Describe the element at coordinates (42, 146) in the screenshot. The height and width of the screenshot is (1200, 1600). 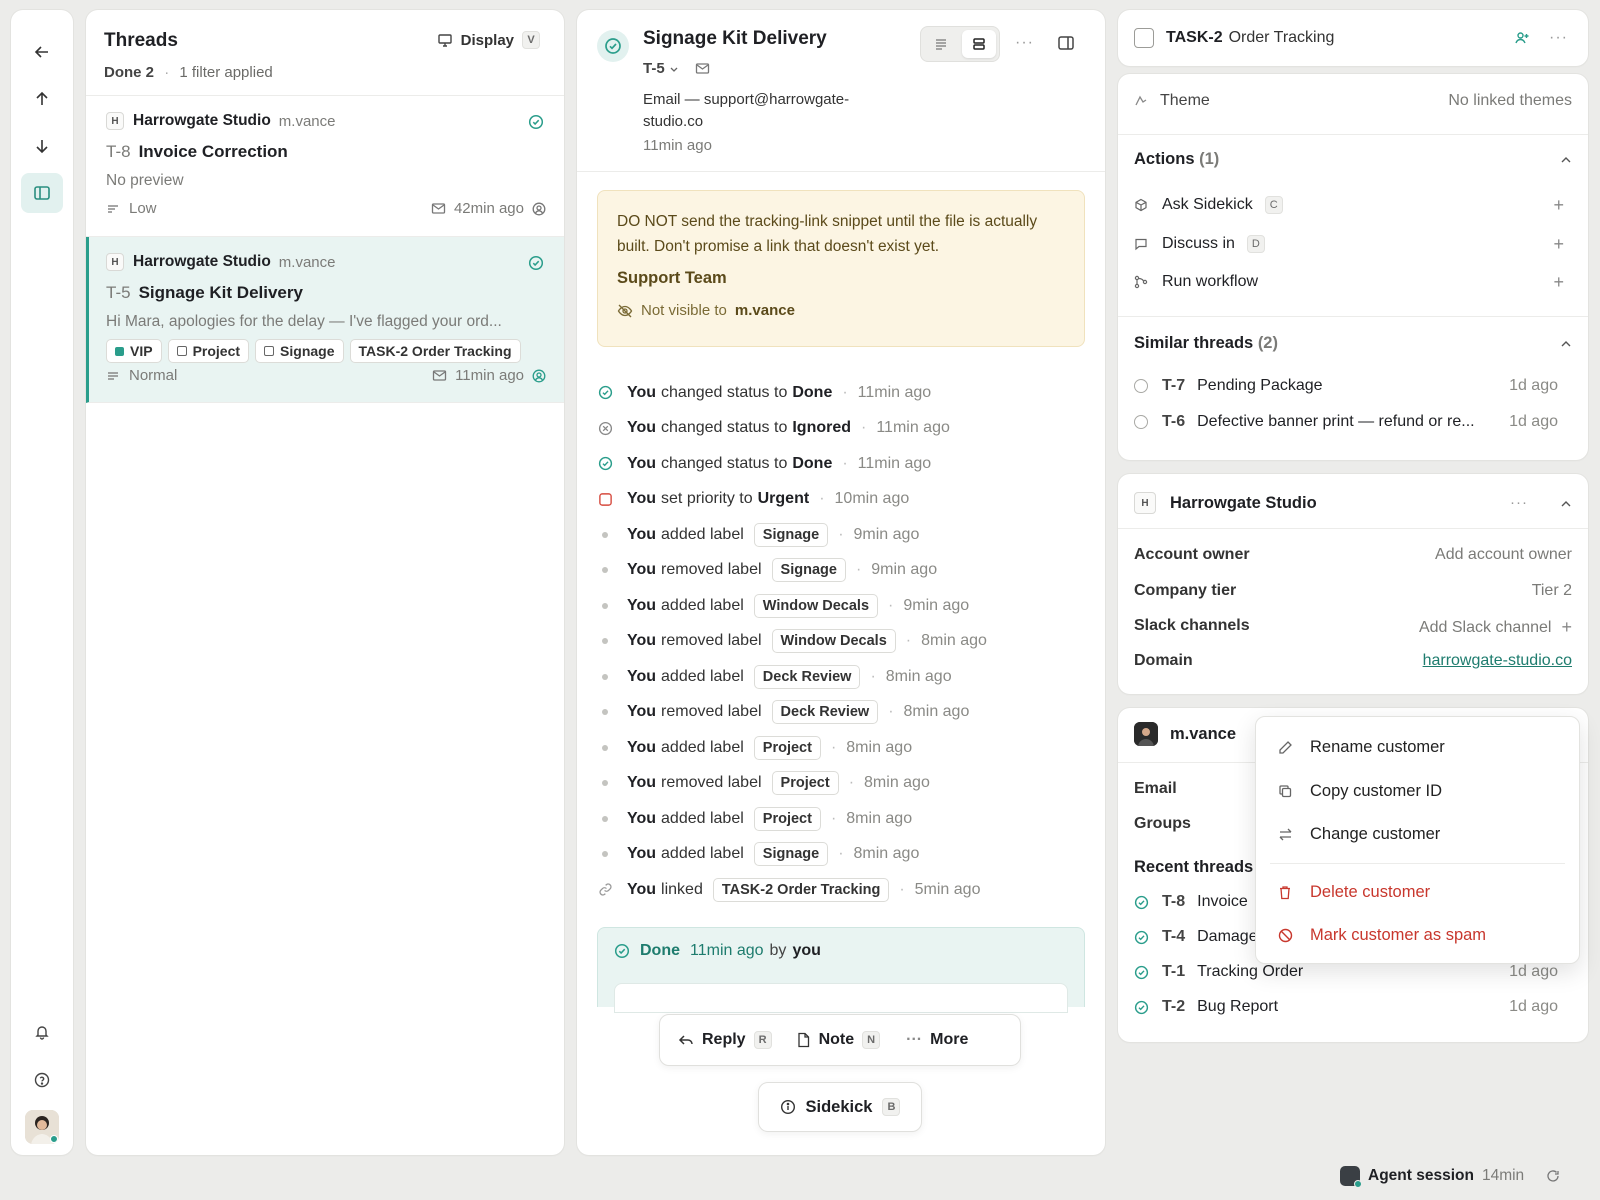
I see `next-thread-button` at that location.